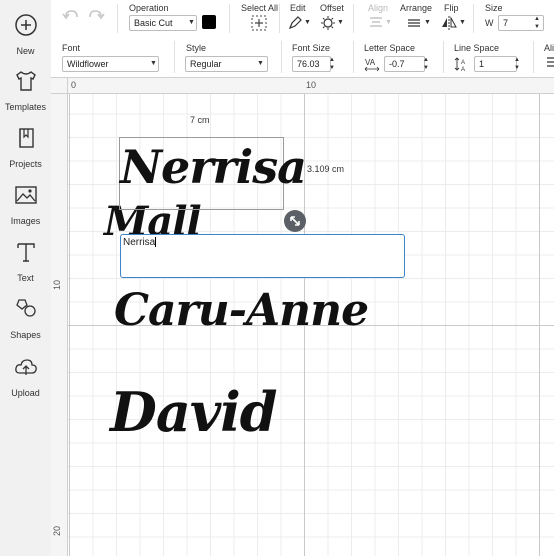 The height and width of the screenshot is (556, 554). What do you see at coordinates (262, 256) in the screenshot?
I see `text-edit-box: Nerrisa` at bounding box center [262, 256].